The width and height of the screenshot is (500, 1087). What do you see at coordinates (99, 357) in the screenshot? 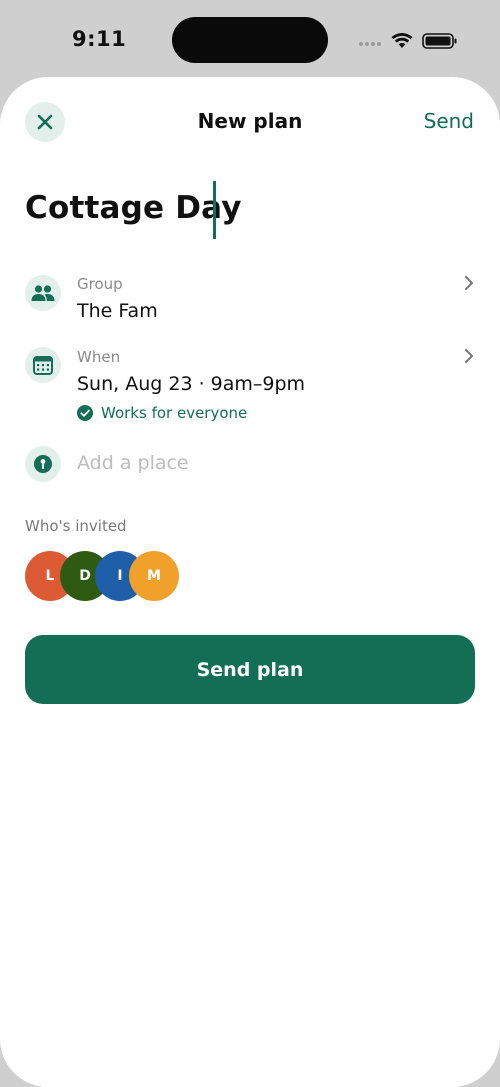
I see `when-label: When` at bounding box center [99, 357].